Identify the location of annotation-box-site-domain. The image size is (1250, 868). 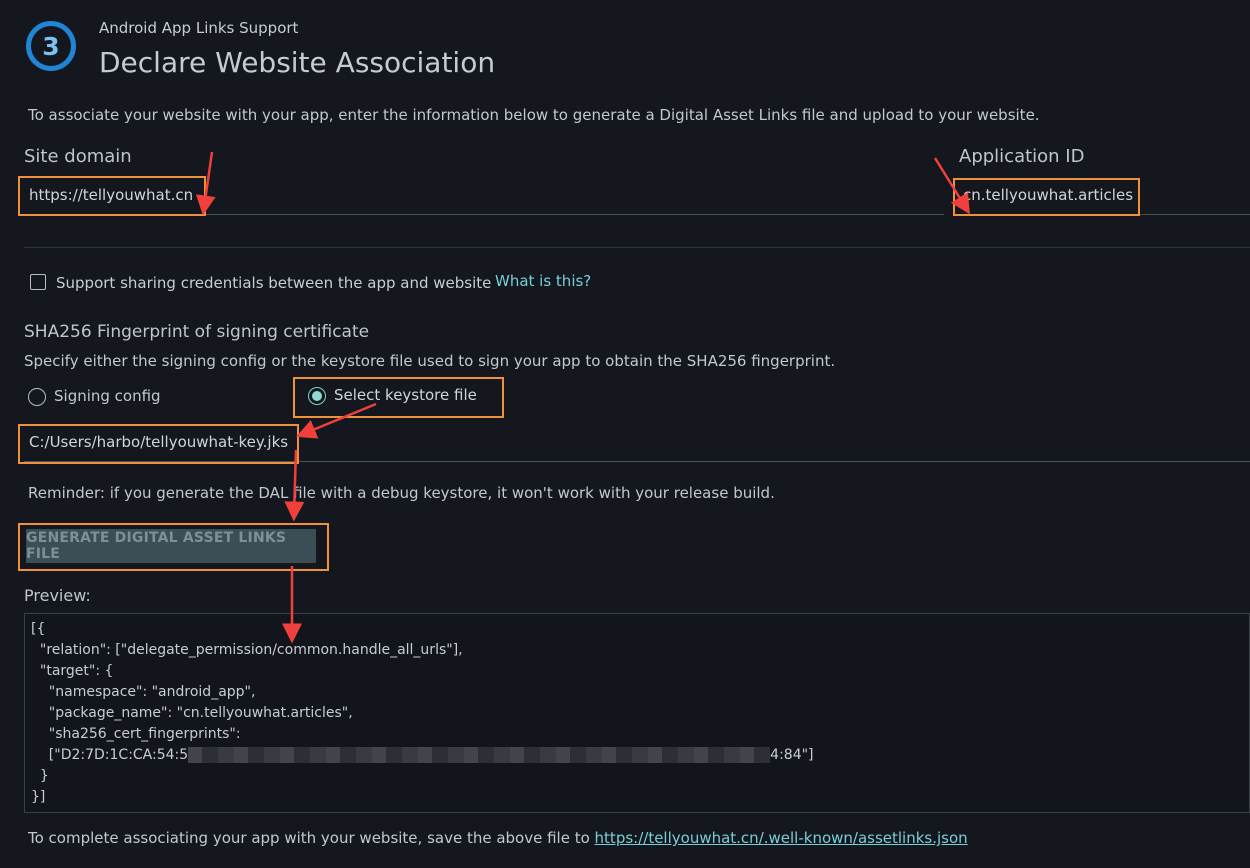
(112, 196).